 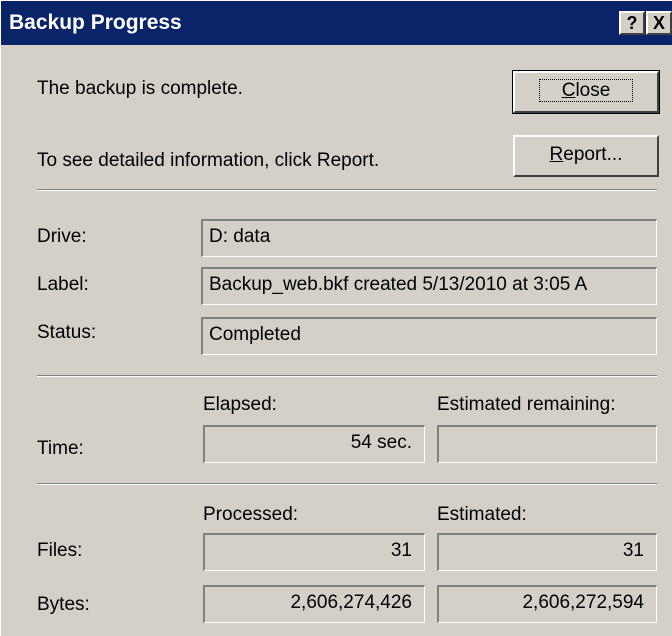 I want to click on close-button: Close, so click(x=586, y=92).